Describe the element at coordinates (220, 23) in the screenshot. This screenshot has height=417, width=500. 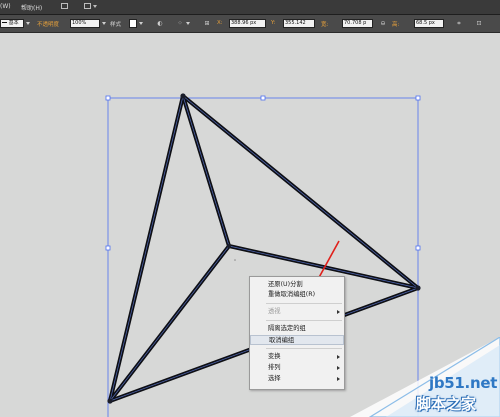
I see `x-label: X:` at that location.